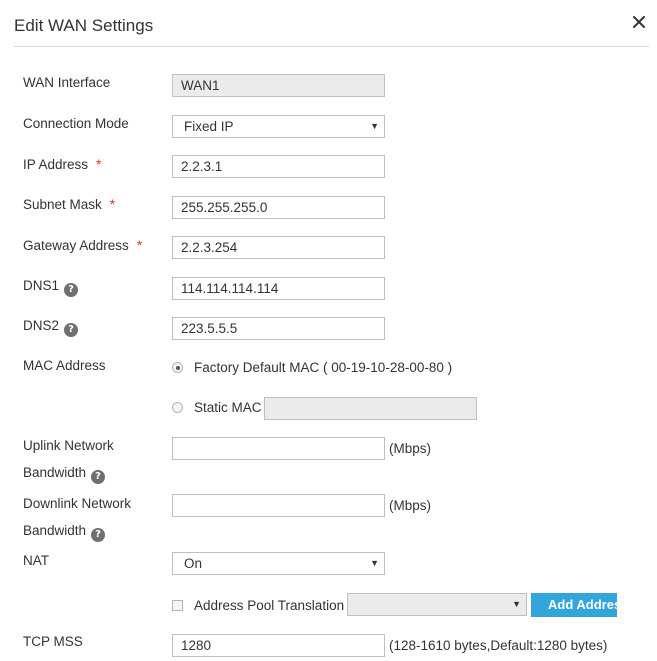 The image size is (657, 661). What do you see at coordinates (437, 604) in the screenshot?
I see `address-pool-select: ▼` at bounding box center [437, 604].